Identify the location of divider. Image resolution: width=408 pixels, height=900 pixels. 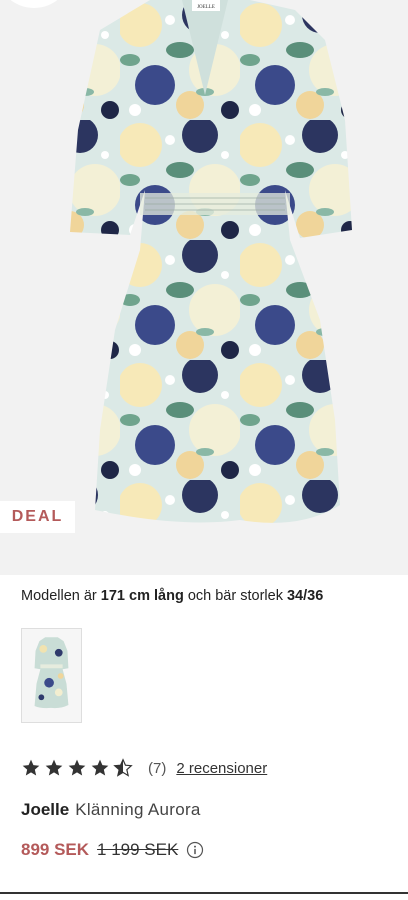
(204, 893).